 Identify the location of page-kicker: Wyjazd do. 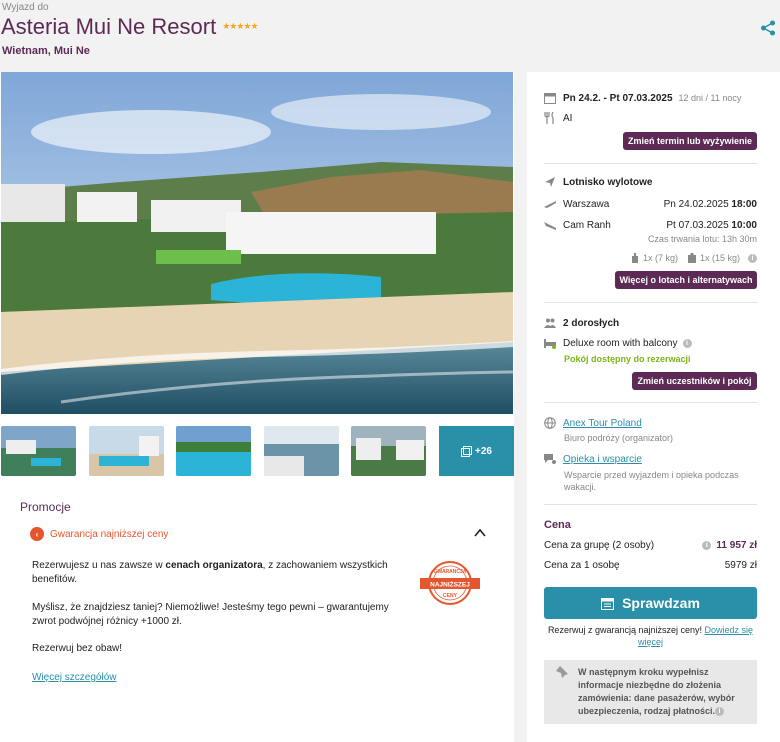
(25, 7).